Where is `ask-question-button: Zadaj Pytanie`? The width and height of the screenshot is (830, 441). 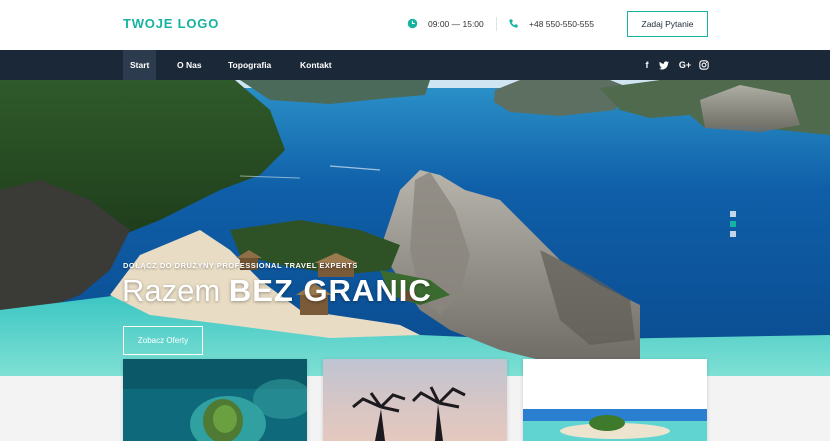
ask-question-button: Zadaj Pytanie is located at coordinates (667, 24).